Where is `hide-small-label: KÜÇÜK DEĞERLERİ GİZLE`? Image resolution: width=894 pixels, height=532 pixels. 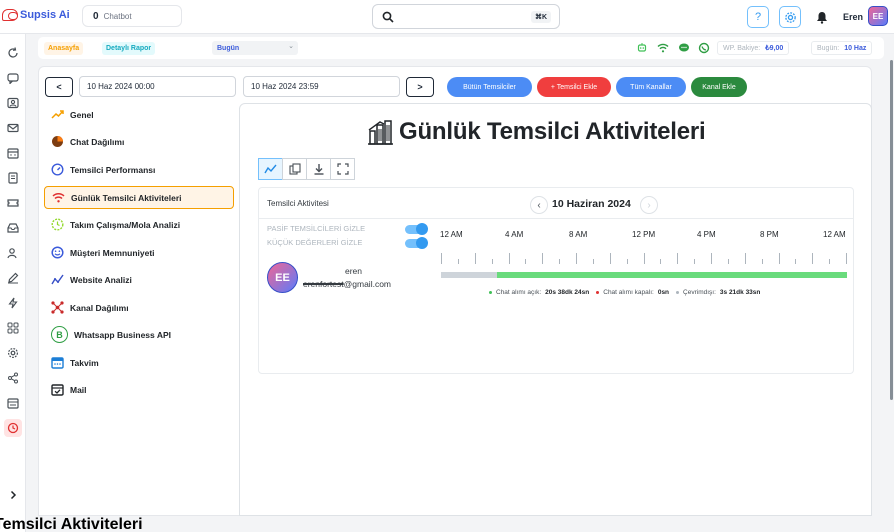
hide-small-label: KÜÇÜK DEĞERLERİ GİZLE is located at coordinates (315, 242).